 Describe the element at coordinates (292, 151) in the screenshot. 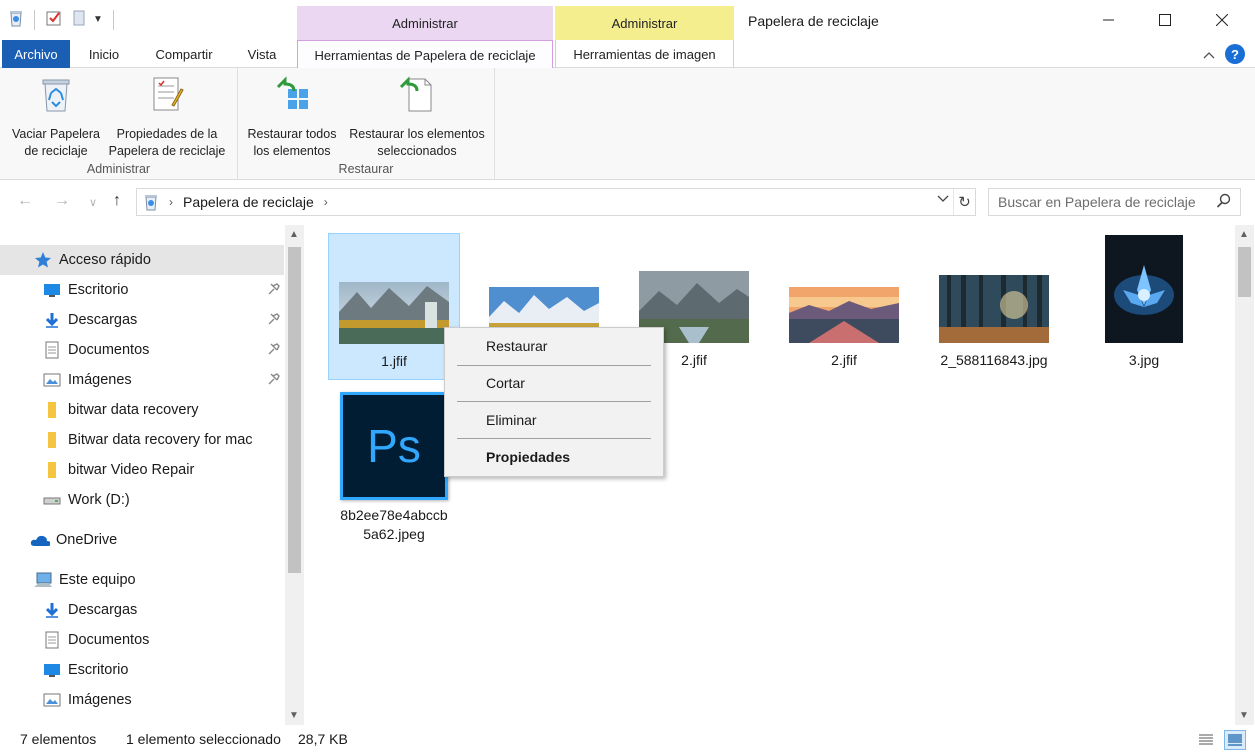

I see `button-label: los elementos` at that location.